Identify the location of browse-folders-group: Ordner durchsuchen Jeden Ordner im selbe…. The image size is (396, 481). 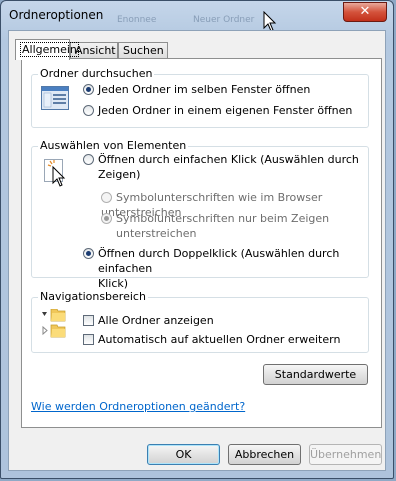
(200, 97).